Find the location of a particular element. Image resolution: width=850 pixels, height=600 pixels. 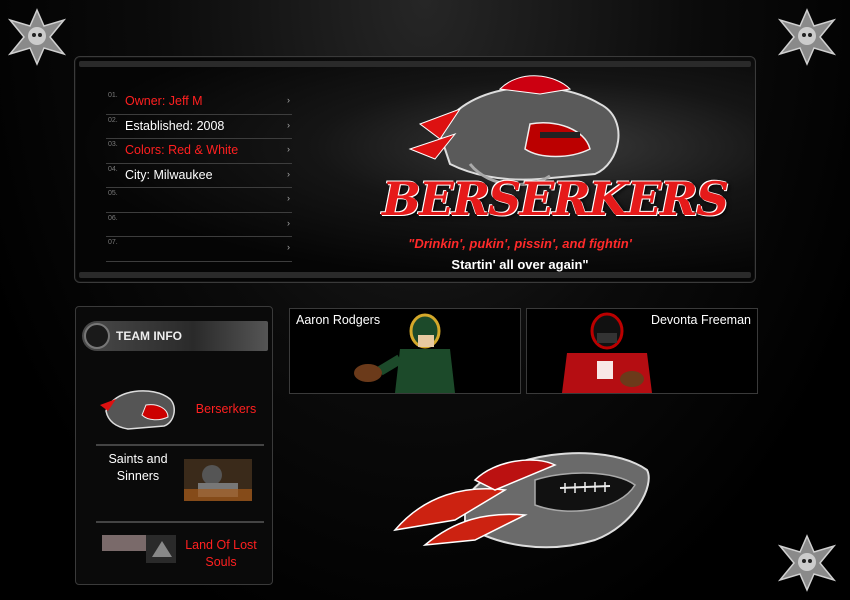

team-entry-saints-and-sinners: Saints and Sinners is located at coordinates (180, 487).